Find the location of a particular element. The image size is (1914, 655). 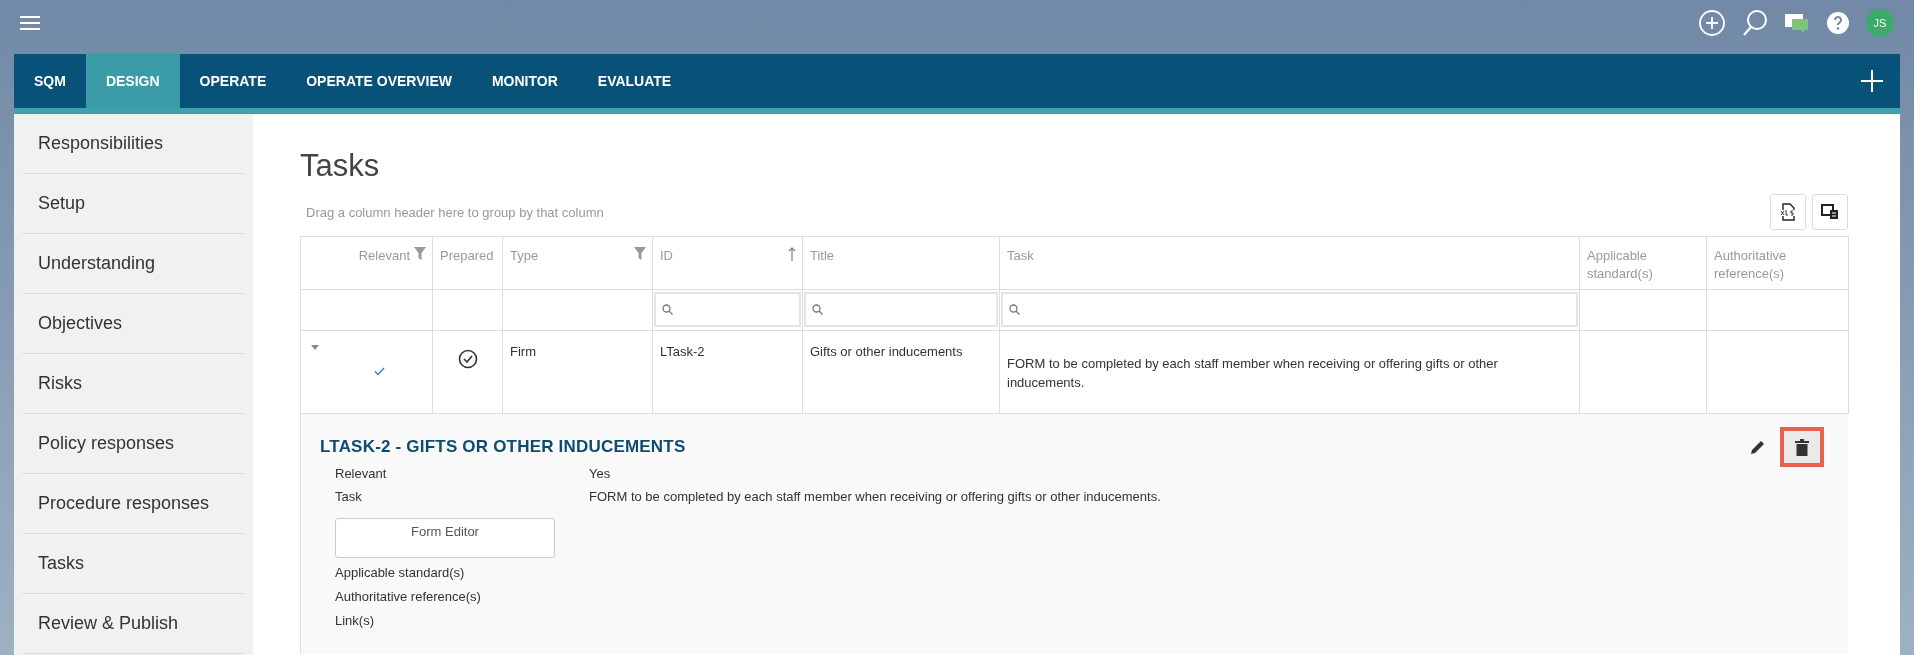

nav-tab: SQM is located at coordinates (50, 81).